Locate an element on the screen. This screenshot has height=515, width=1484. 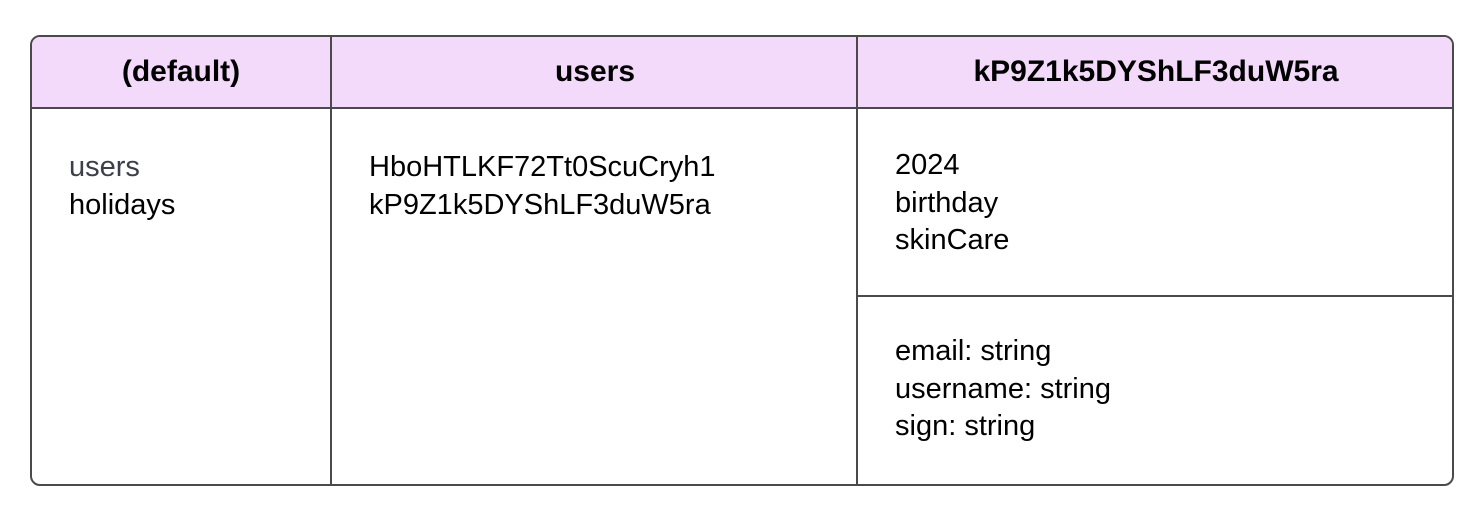
field-item: sign: string is located at coordinates (965, 426).